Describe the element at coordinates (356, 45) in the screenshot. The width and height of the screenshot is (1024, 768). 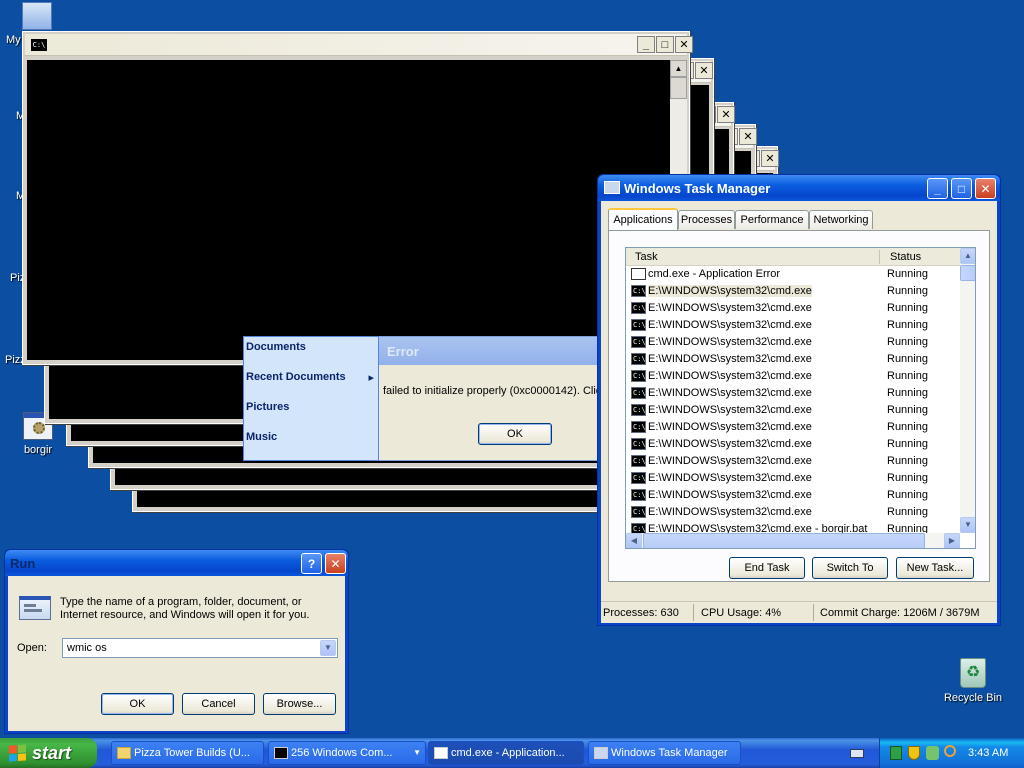
I see `window-title-bar: C:\` at that location.